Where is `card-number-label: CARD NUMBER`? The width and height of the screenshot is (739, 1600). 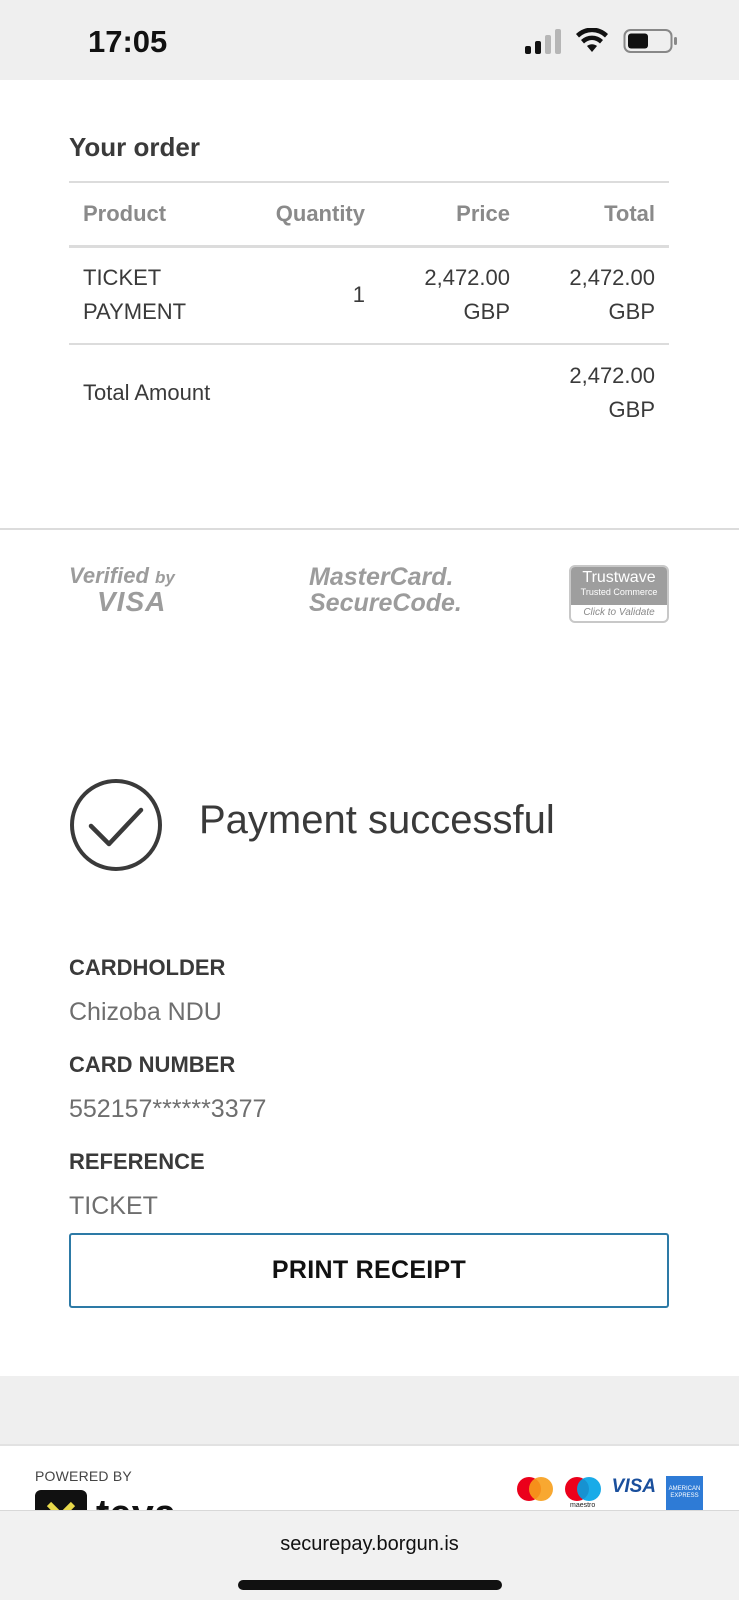
card-number-label: CARD NUMBER is located at coordinates (152, 1064).